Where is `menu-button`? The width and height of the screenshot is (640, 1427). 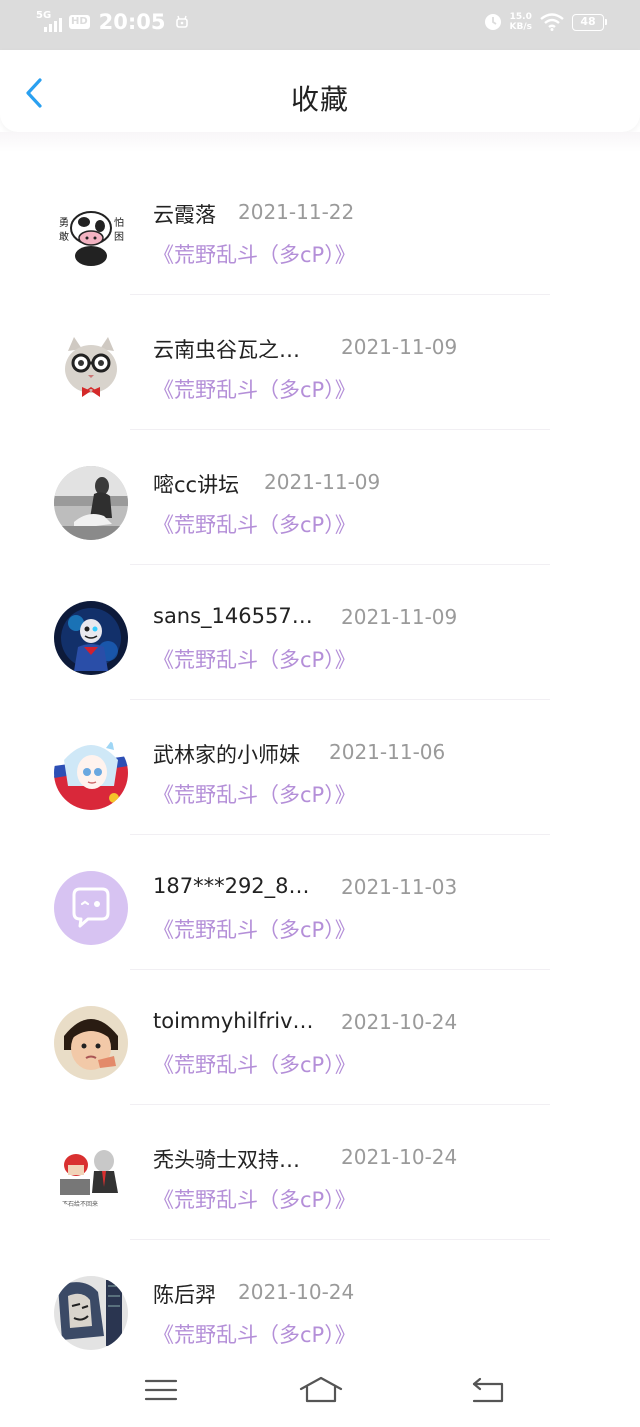
menu-button is located at coordinates (161, 1390).